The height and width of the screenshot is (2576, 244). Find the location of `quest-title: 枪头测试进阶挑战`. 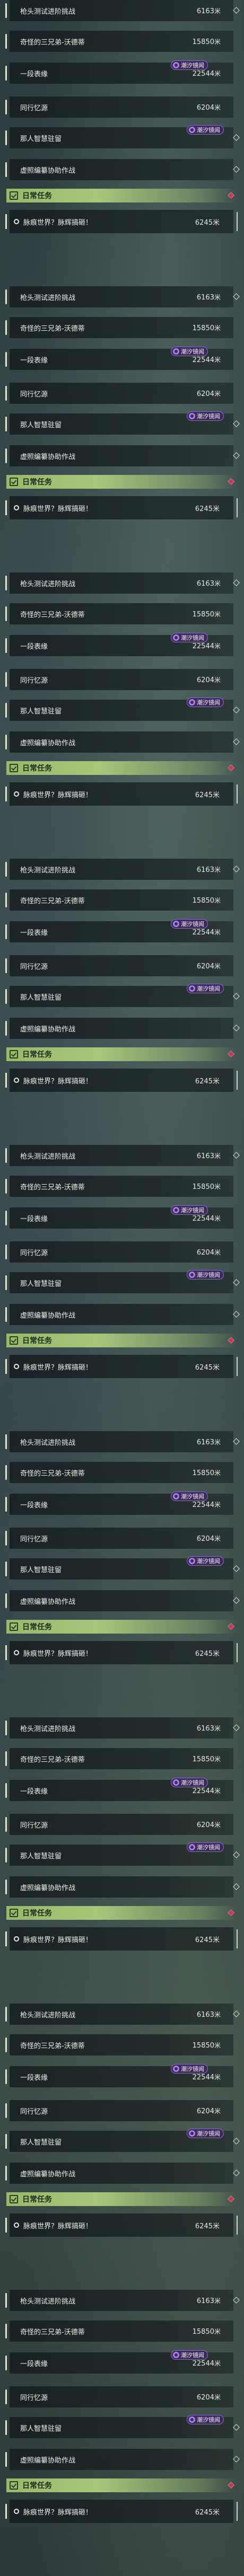

quest-title: 枪头测试进阶挑战 is located at coordinates (48, 2301).